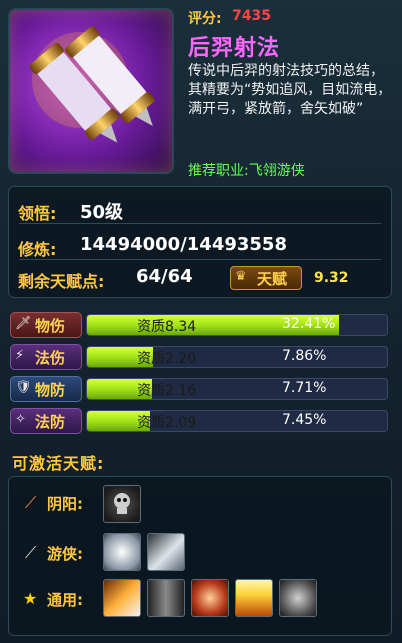 Image resolution: width=402 pixels, height=643 pixels. What do you see at coordinates (241, 276) in the screenshot?
I see `crown-icon: ♛` at bounding box center [241, 276].